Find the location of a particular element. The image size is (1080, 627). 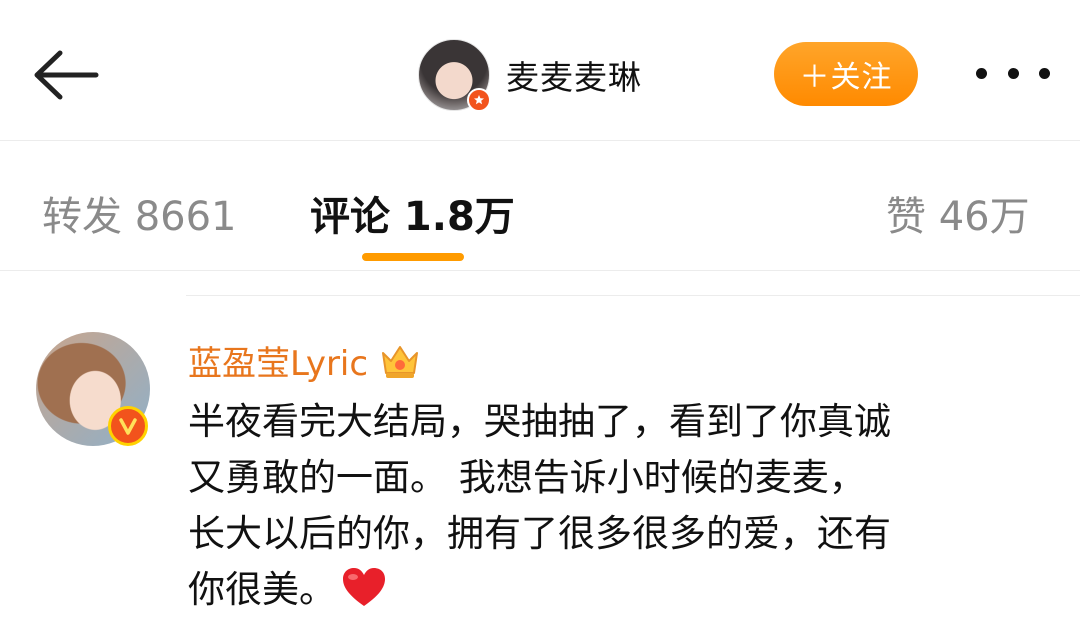

tab-comments: 评论 1.8万 is located at coordinates (412, 213).